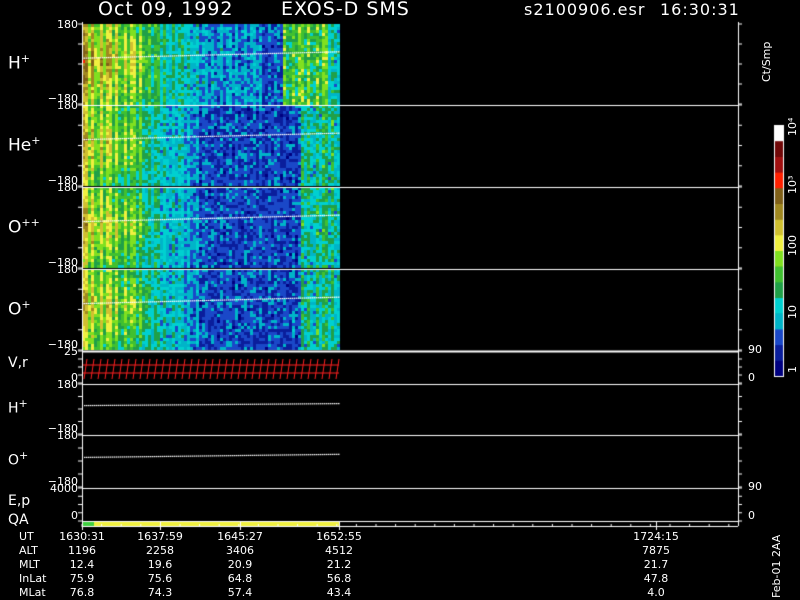 This screenshot has width=800, height=600. Describe the element at coordinates (160, 564) in the screenshot. I see `ephemeris-value: 19.6` at that location.